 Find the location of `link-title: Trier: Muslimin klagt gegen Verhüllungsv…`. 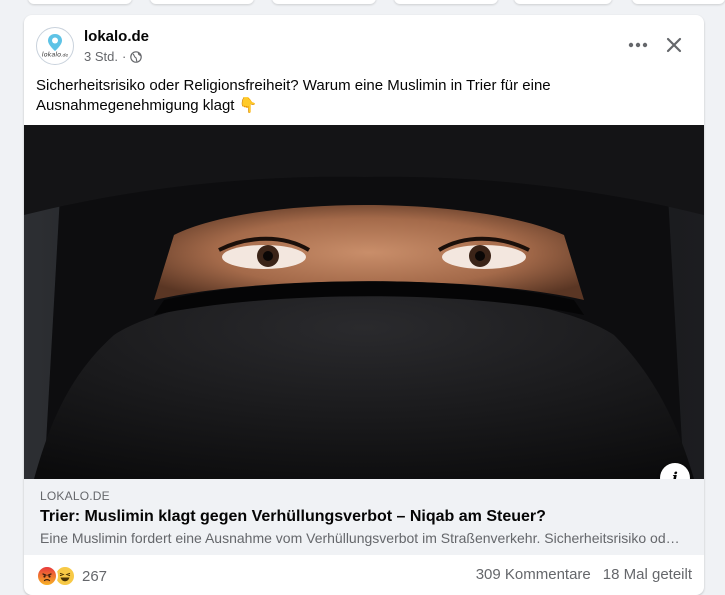

link-title: Trier: Muslimin klagt gegen Verhüllungsv… is located at coordinates (293, 517).